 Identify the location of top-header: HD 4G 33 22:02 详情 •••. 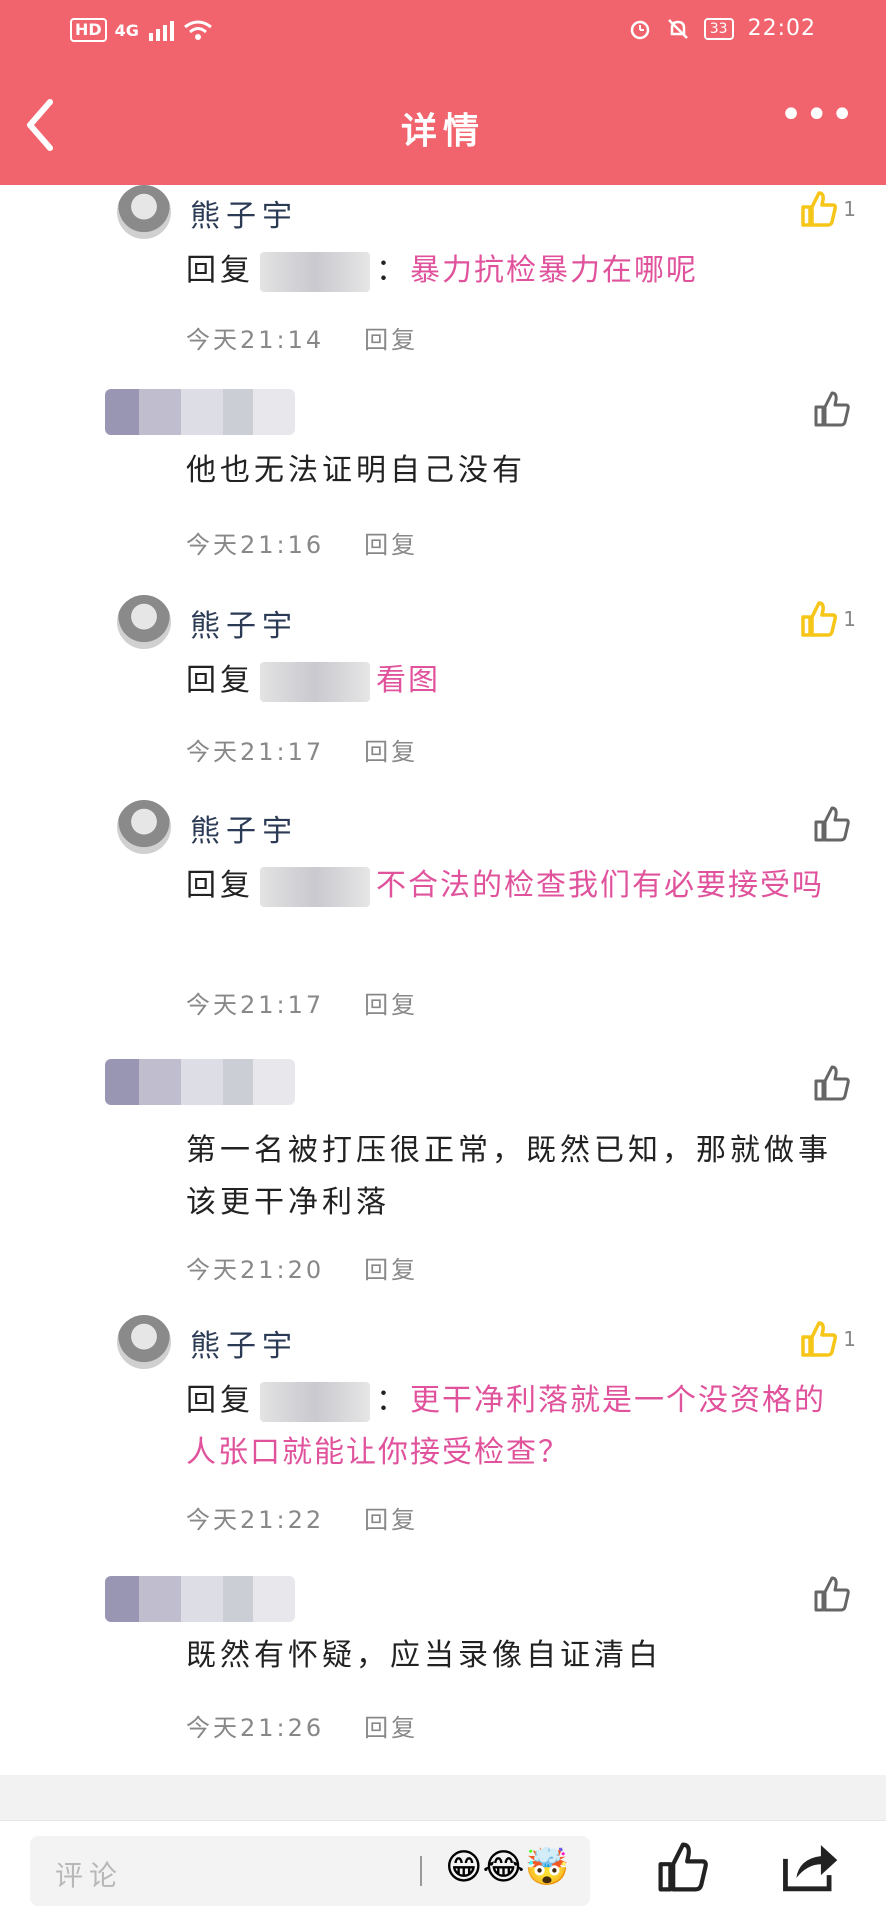
(443, 92).